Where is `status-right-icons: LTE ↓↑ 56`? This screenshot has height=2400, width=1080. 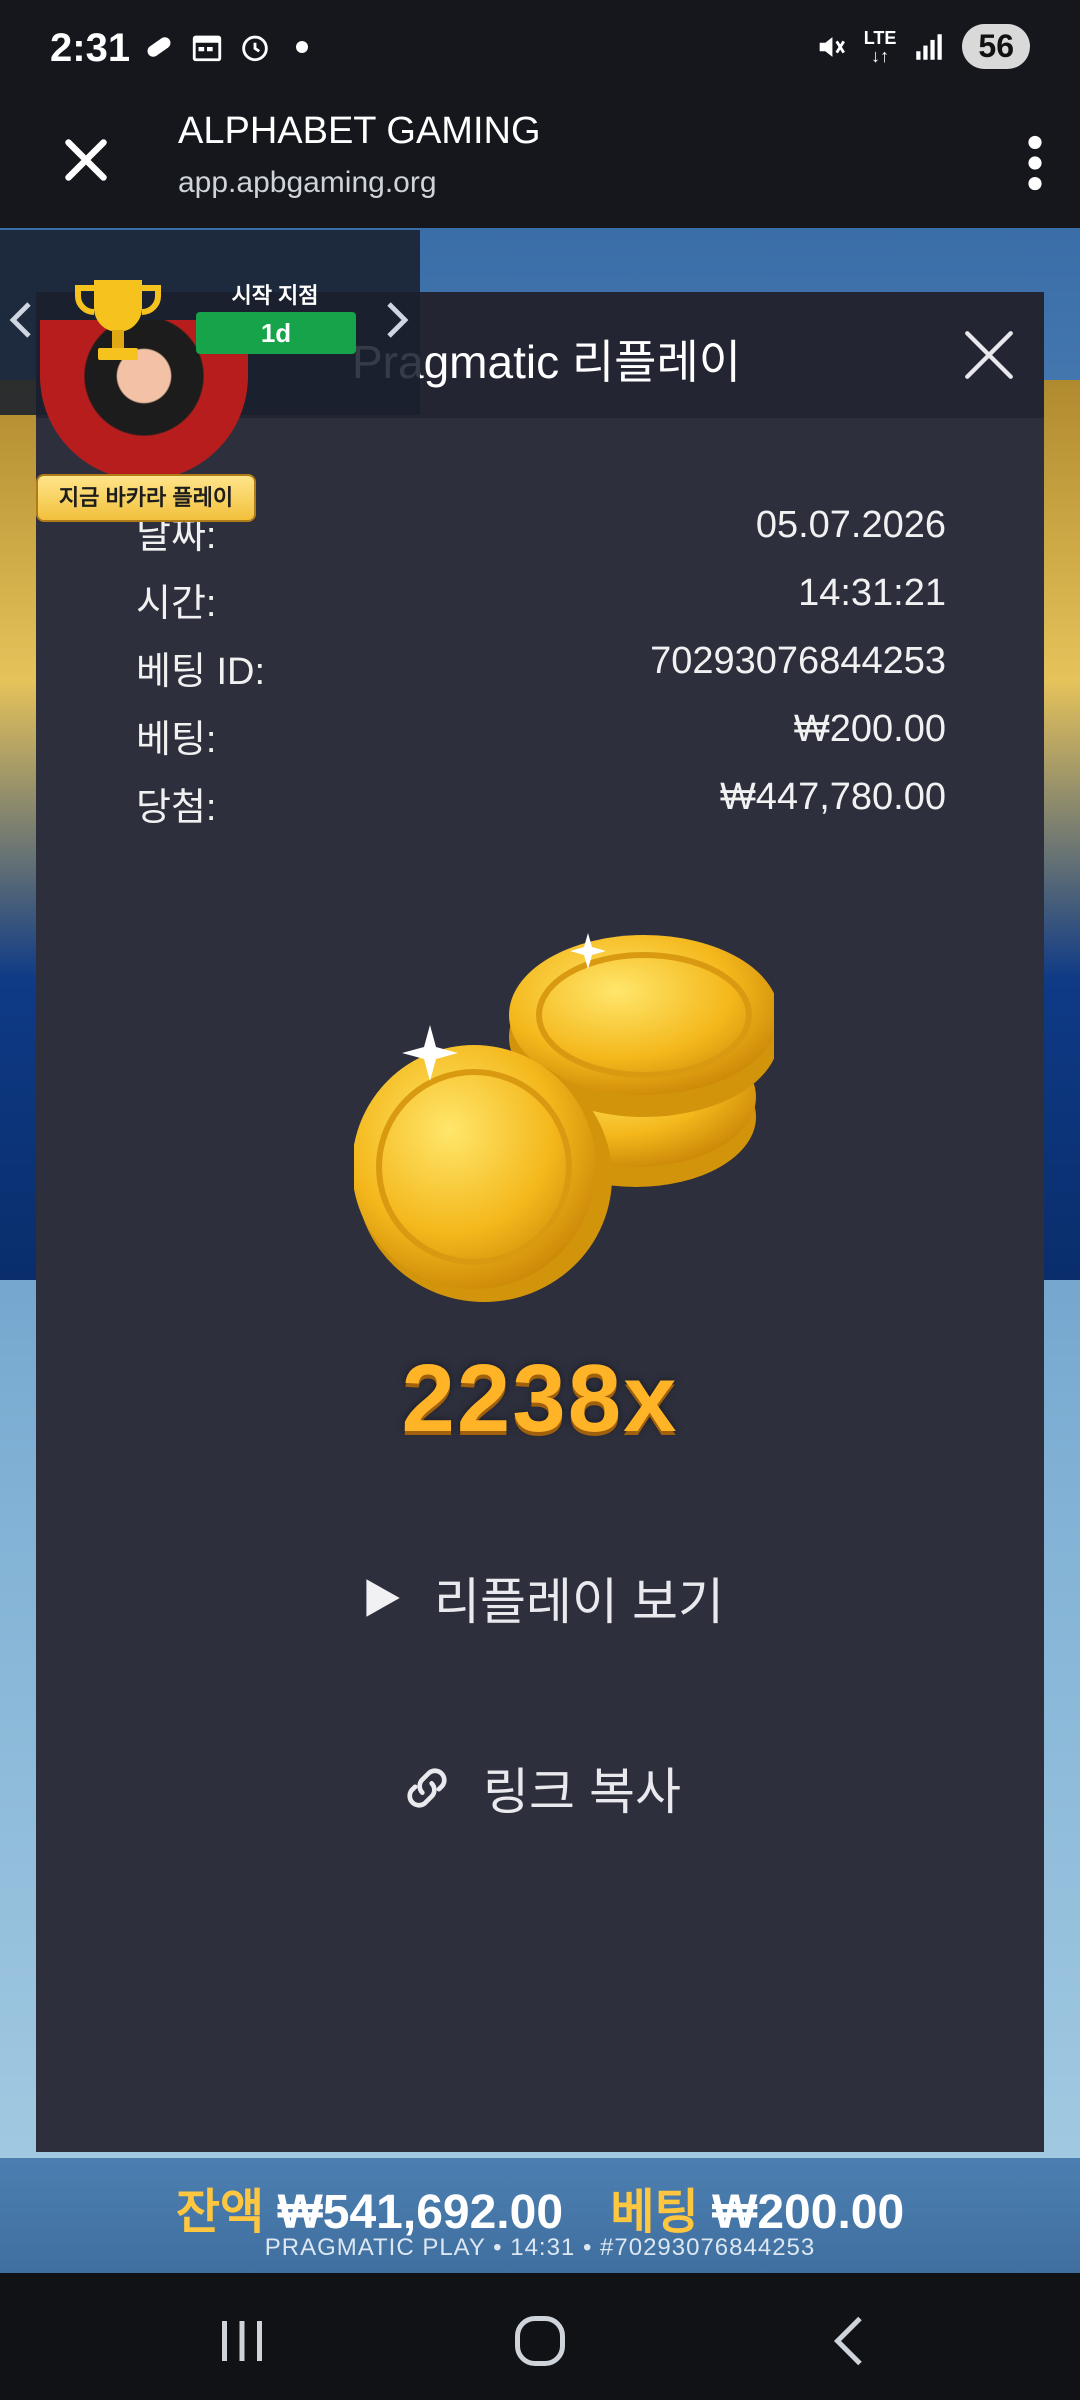
status-right-icons: LTE ↓↑ 56 is located at coordinates (922, 46).